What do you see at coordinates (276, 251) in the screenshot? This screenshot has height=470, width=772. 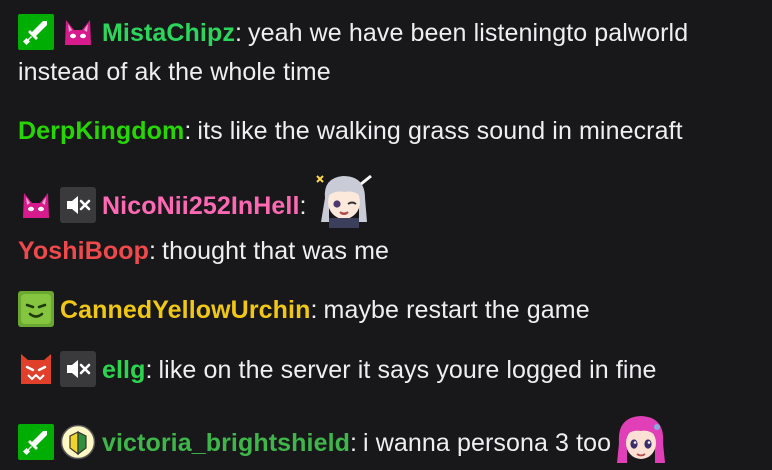 I see `message-text: thought that was me` at bounding box center [276, 251].